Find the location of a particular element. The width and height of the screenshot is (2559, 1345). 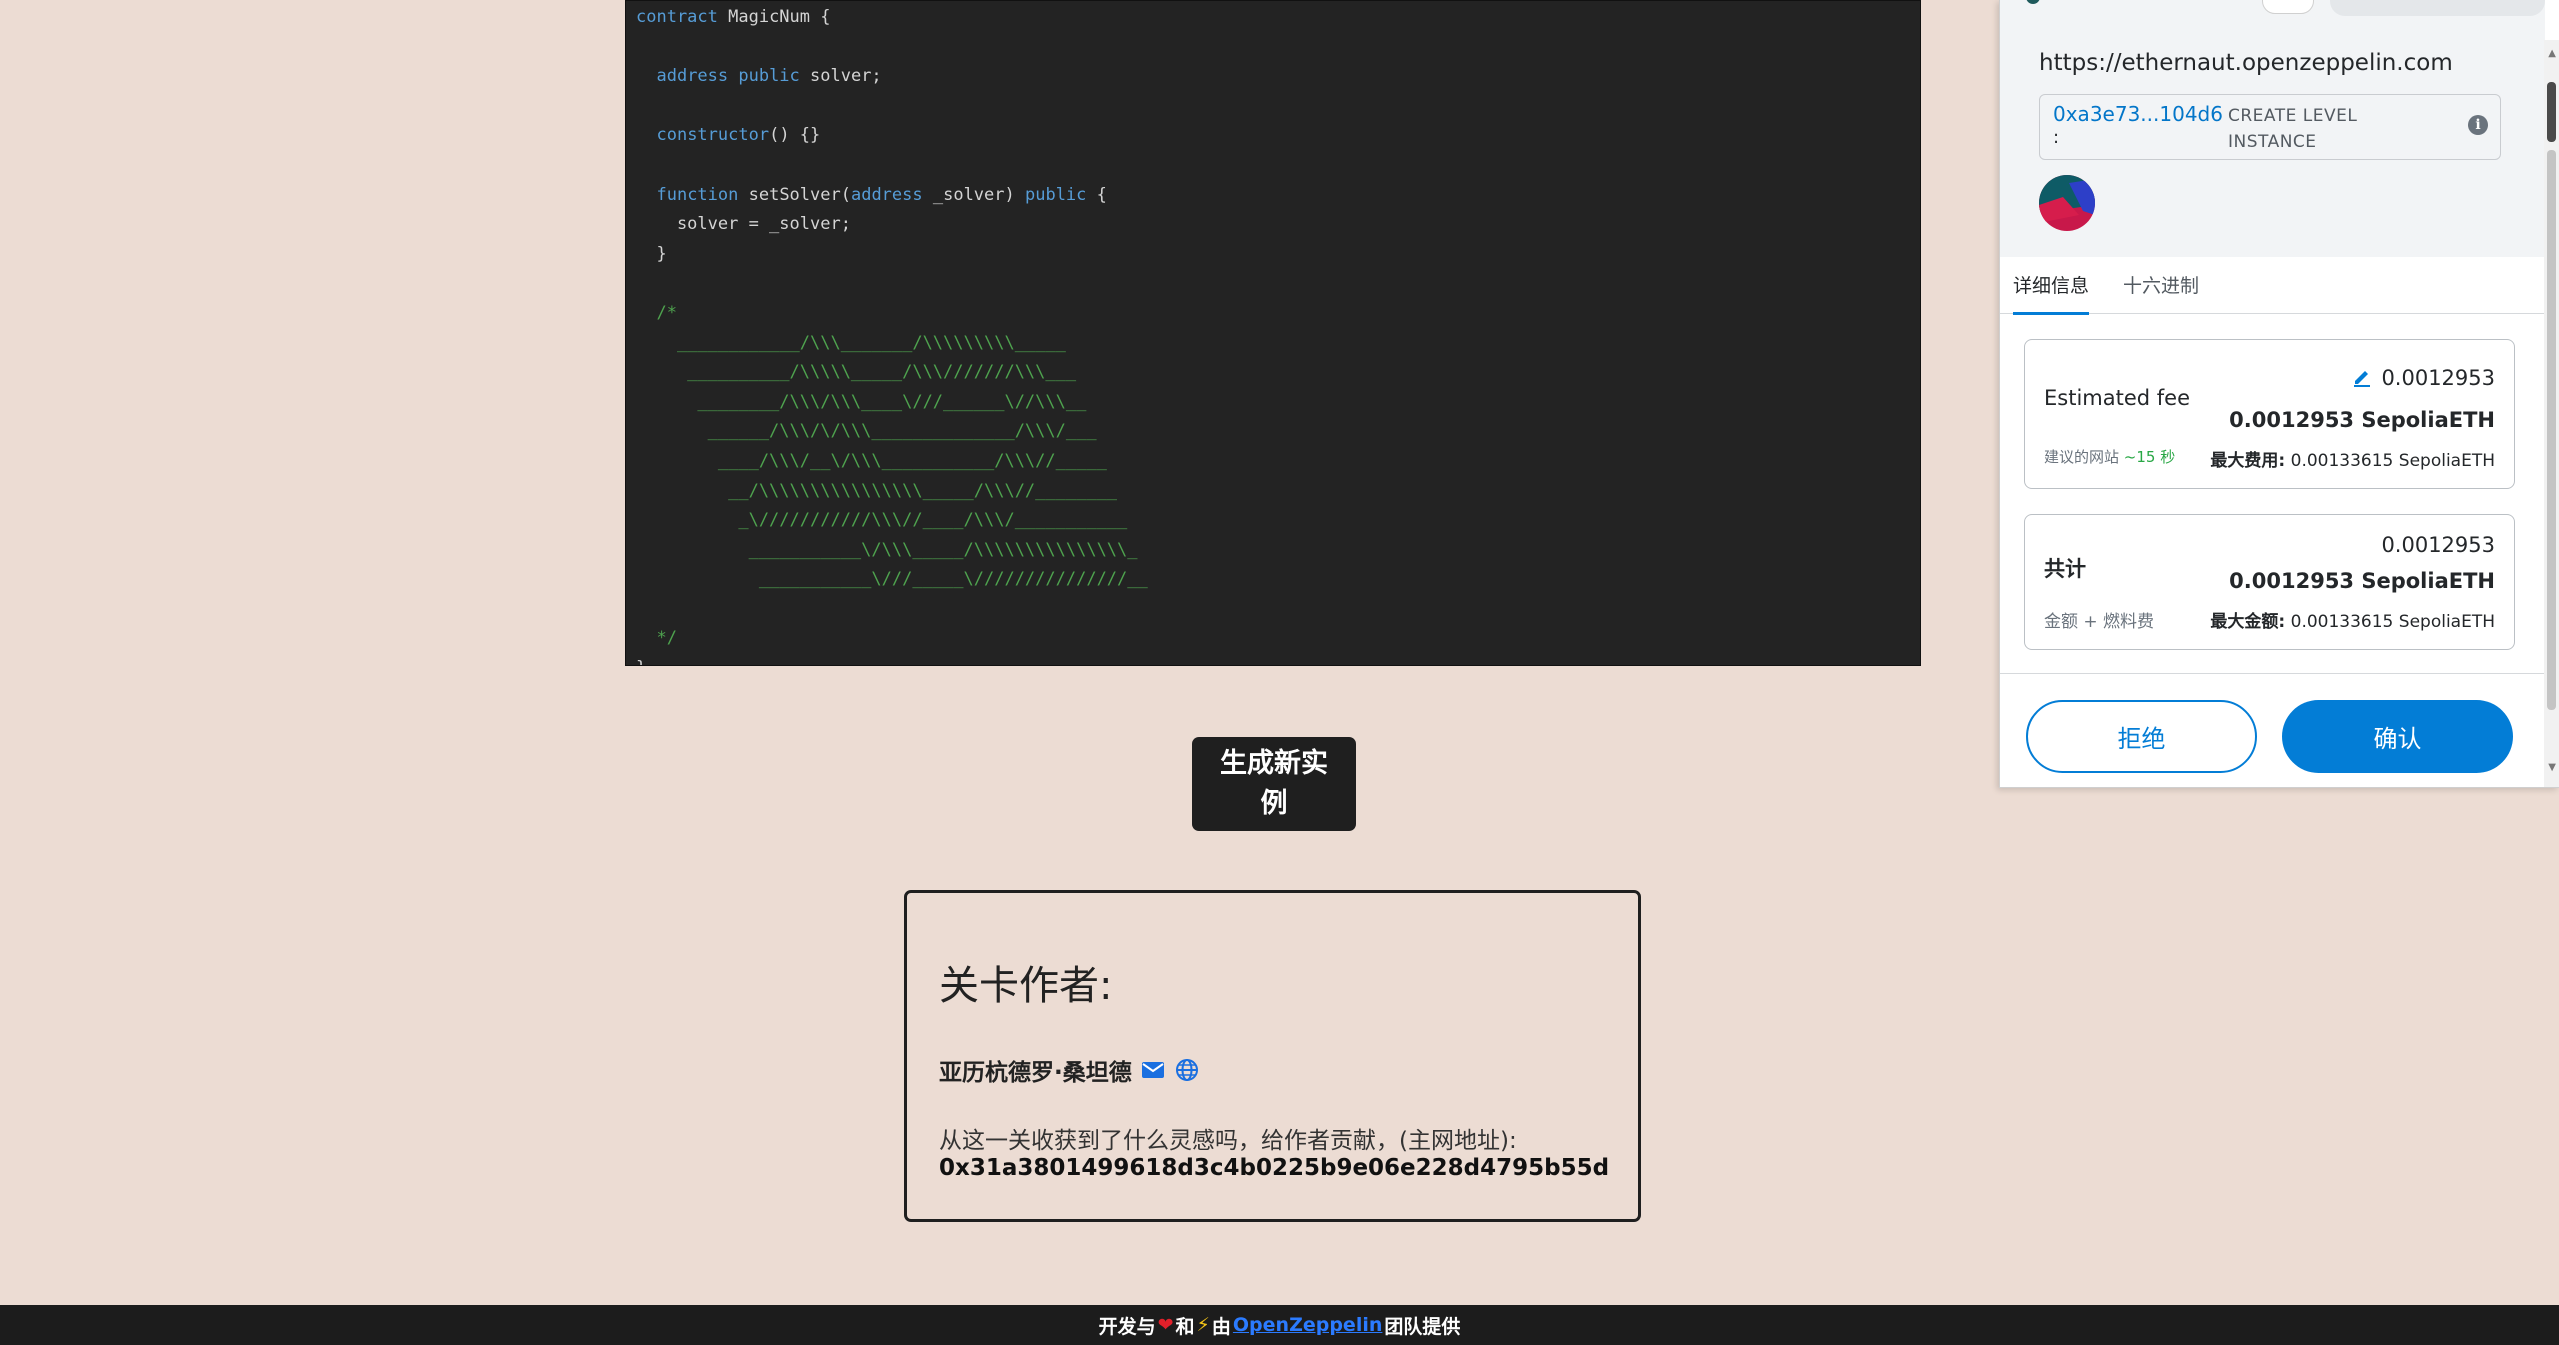

globe-icon is located at coordinates (1187, 1070).